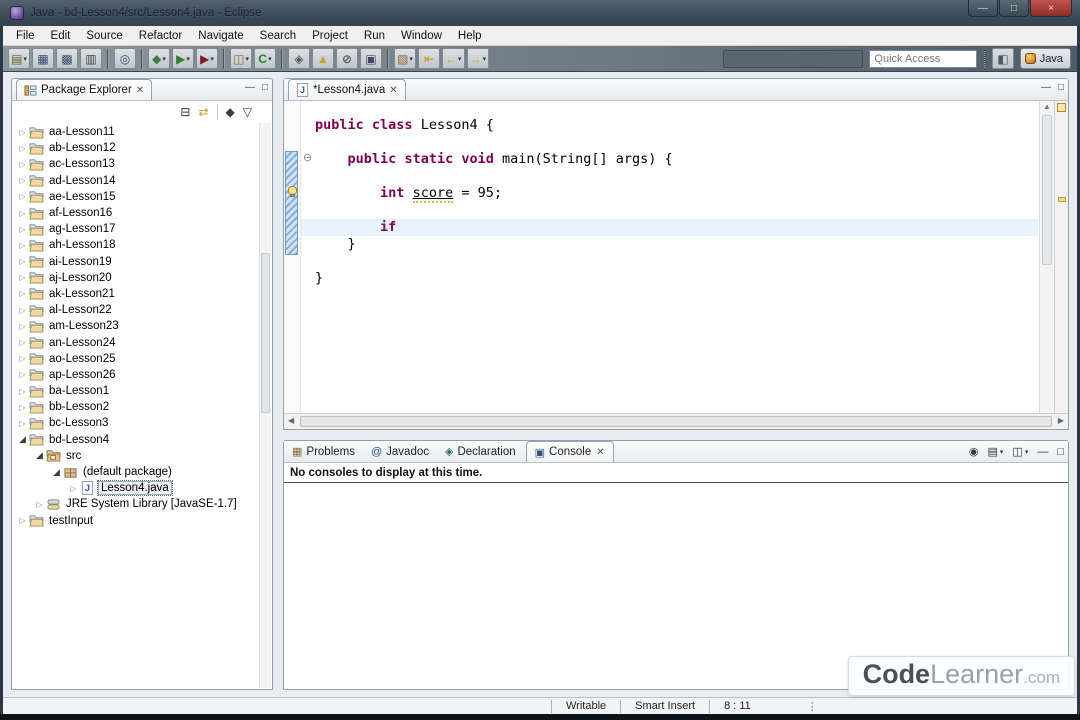 The width and height of the screenshot is (1080, 720). What do you see at coordinates (1014, 8) in the screenshot?
I see `maximize-button: □` at bounding box center [1014, 8].